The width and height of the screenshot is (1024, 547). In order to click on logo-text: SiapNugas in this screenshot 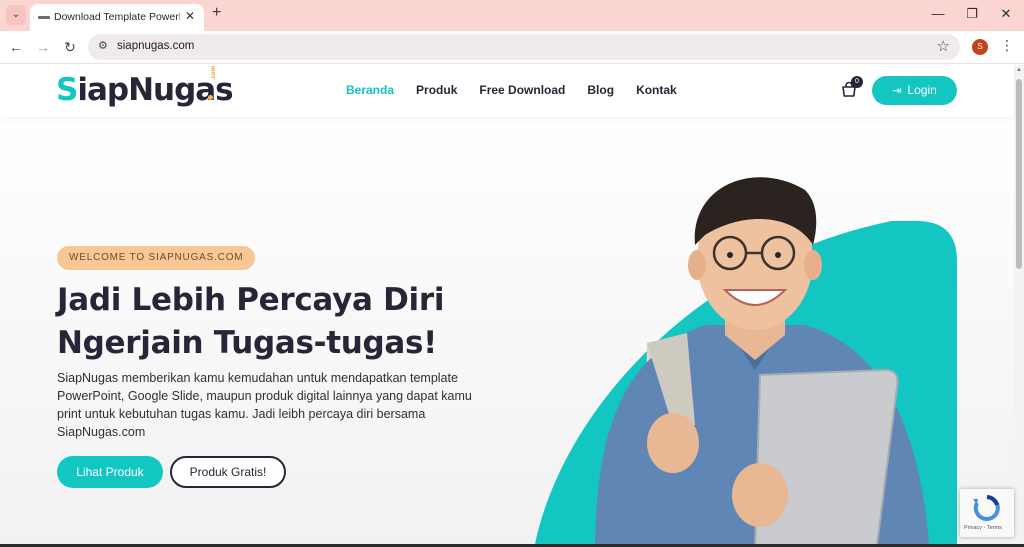, I will do `click(145, 90)`.